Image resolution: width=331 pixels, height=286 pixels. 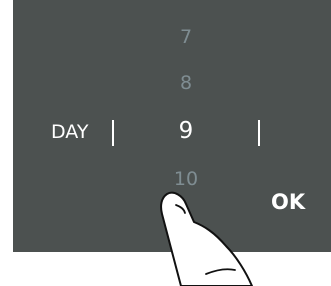 What do you see at coordinates (70, 132) in the screenshot?
I see `day-label: DAY` at bounding box center [70, 132].